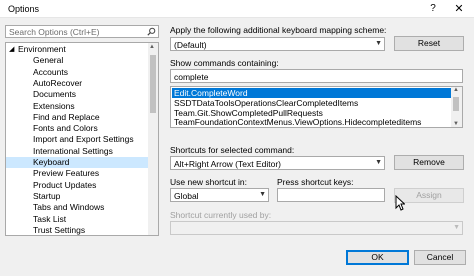 This screenshot has width=474, height=276. I want to click on title-bar: Options ? ✕, so click(237, 9).